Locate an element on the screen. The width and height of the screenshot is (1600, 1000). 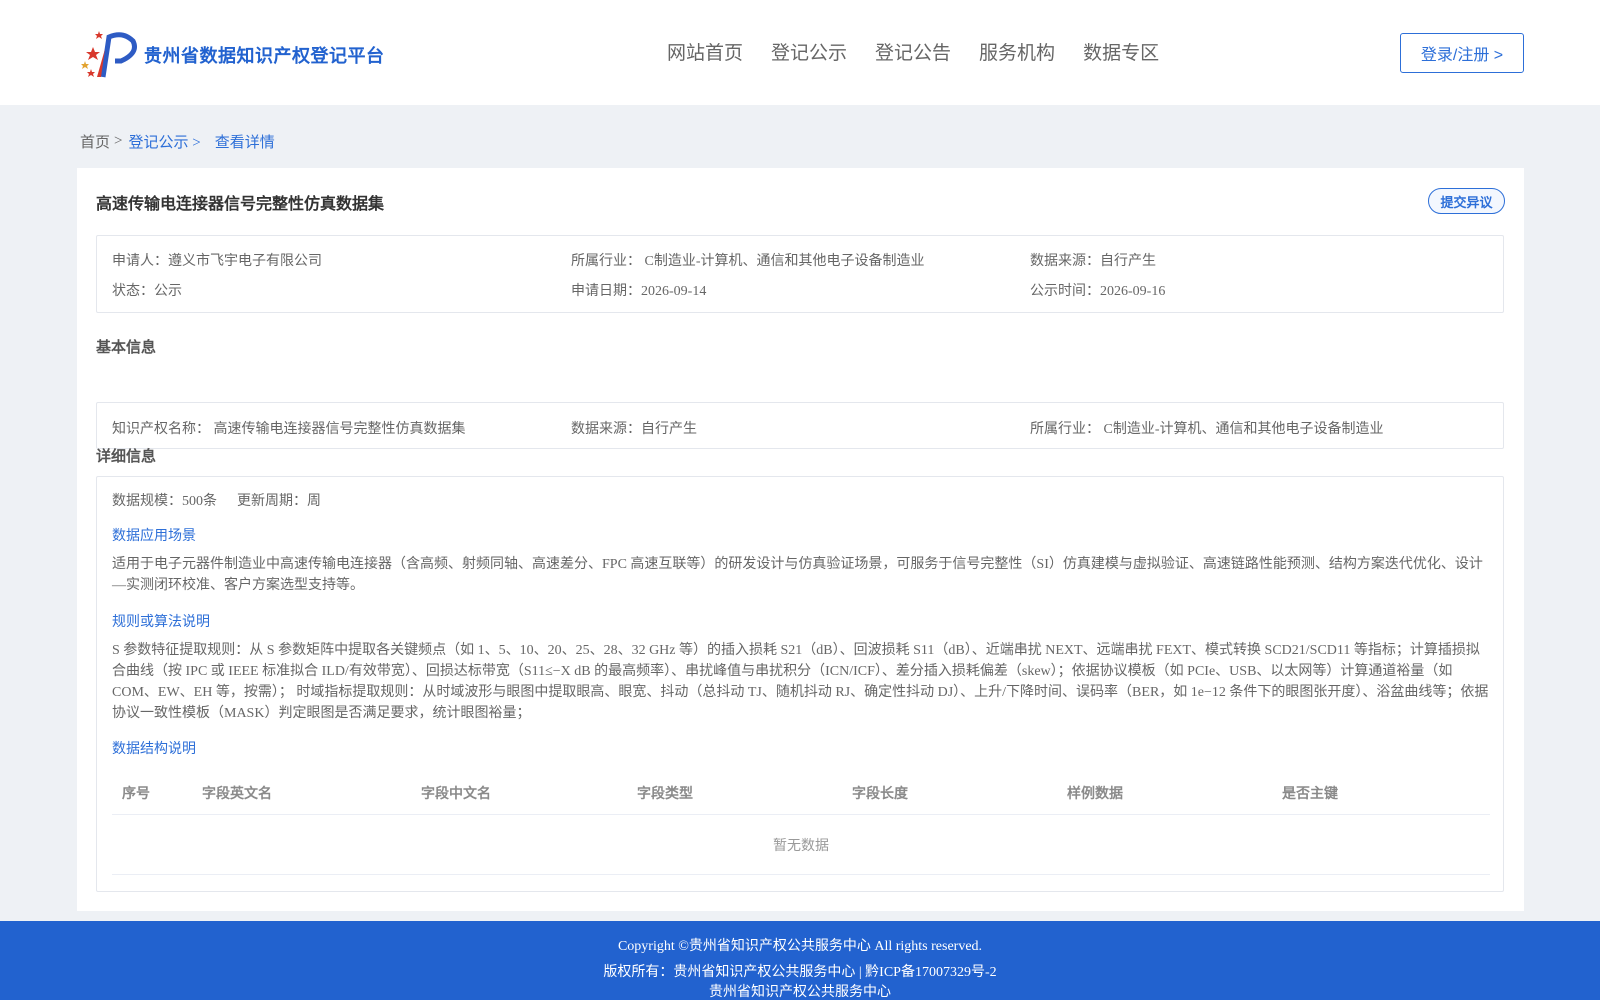
breadcrumb-registration-publicity: 登记公示 > is located at coordinates (164, 141).